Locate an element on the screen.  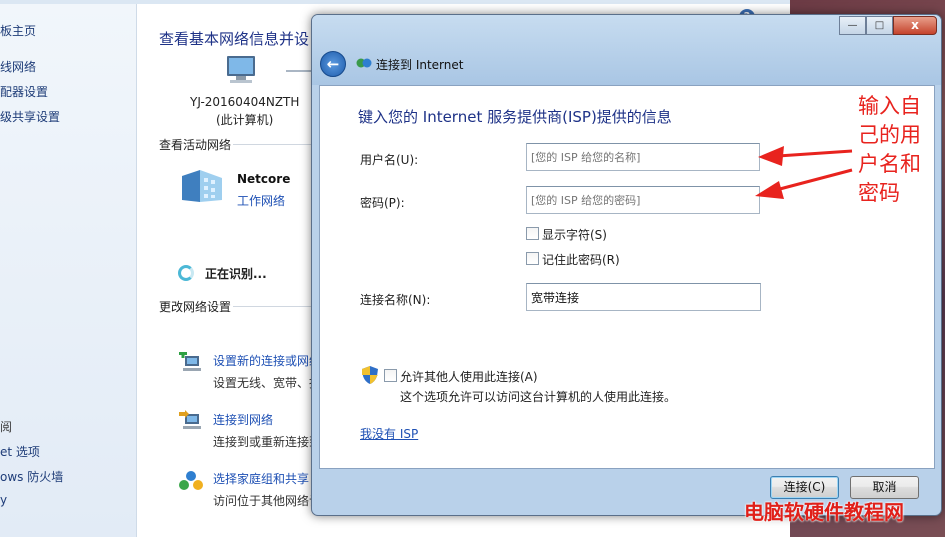
connect-network-icon is located at coordinates (190, 419).